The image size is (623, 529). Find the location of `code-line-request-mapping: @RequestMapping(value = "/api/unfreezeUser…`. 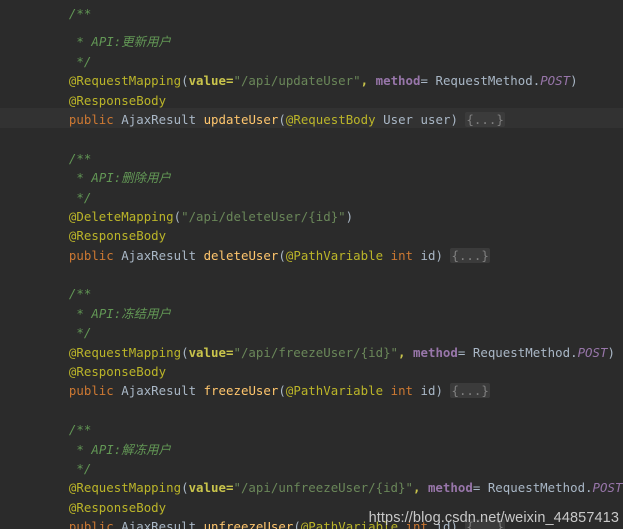

code-line-request-mapping: @RequestMapping(value = "/api/unfreezeUser… is located at coordinates (323, 477).